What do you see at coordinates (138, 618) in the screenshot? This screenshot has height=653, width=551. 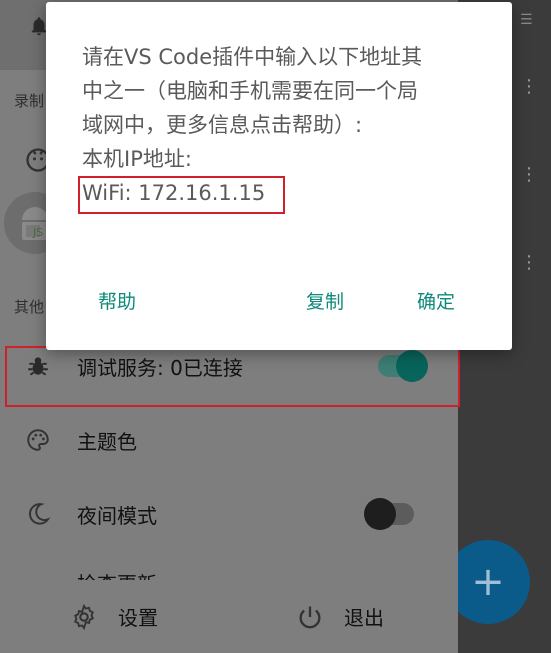 I see `settings-label: 设置` at bounding box center [138, 618].